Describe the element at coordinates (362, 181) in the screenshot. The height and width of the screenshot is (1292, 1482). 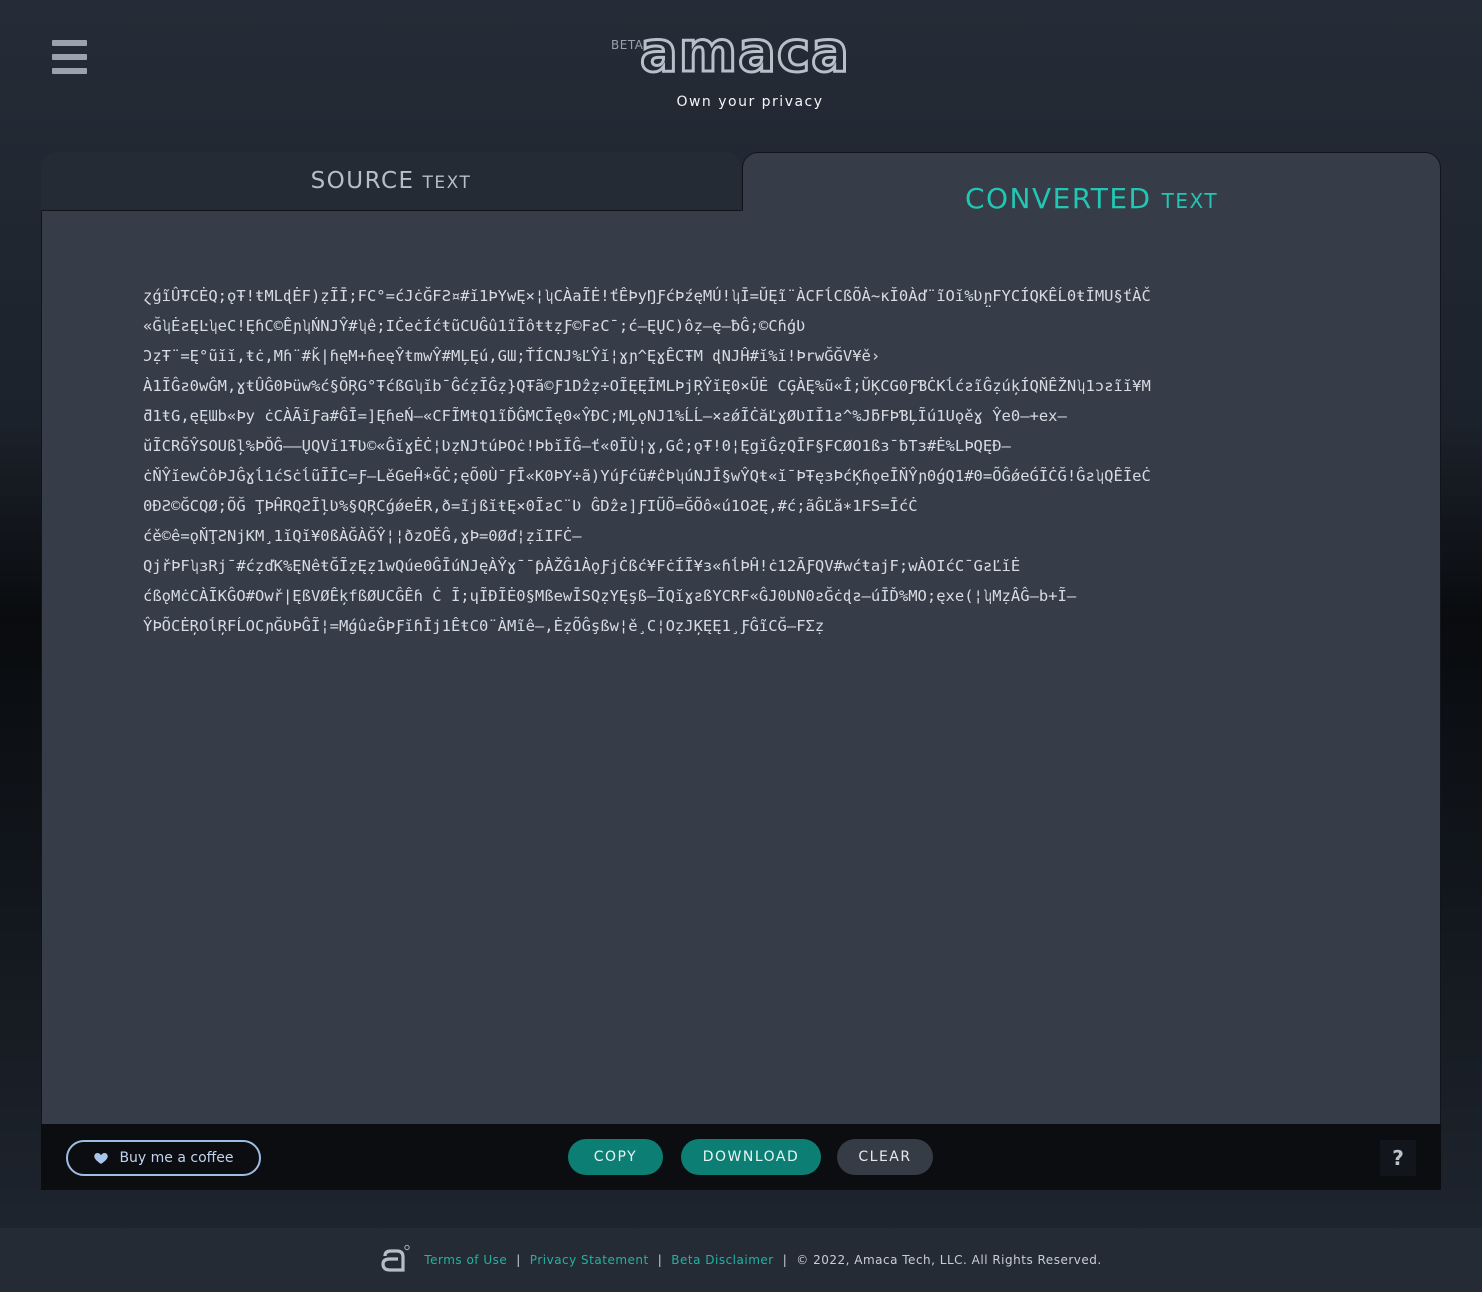
I see `tab-source-label: SOURCE` at that location.